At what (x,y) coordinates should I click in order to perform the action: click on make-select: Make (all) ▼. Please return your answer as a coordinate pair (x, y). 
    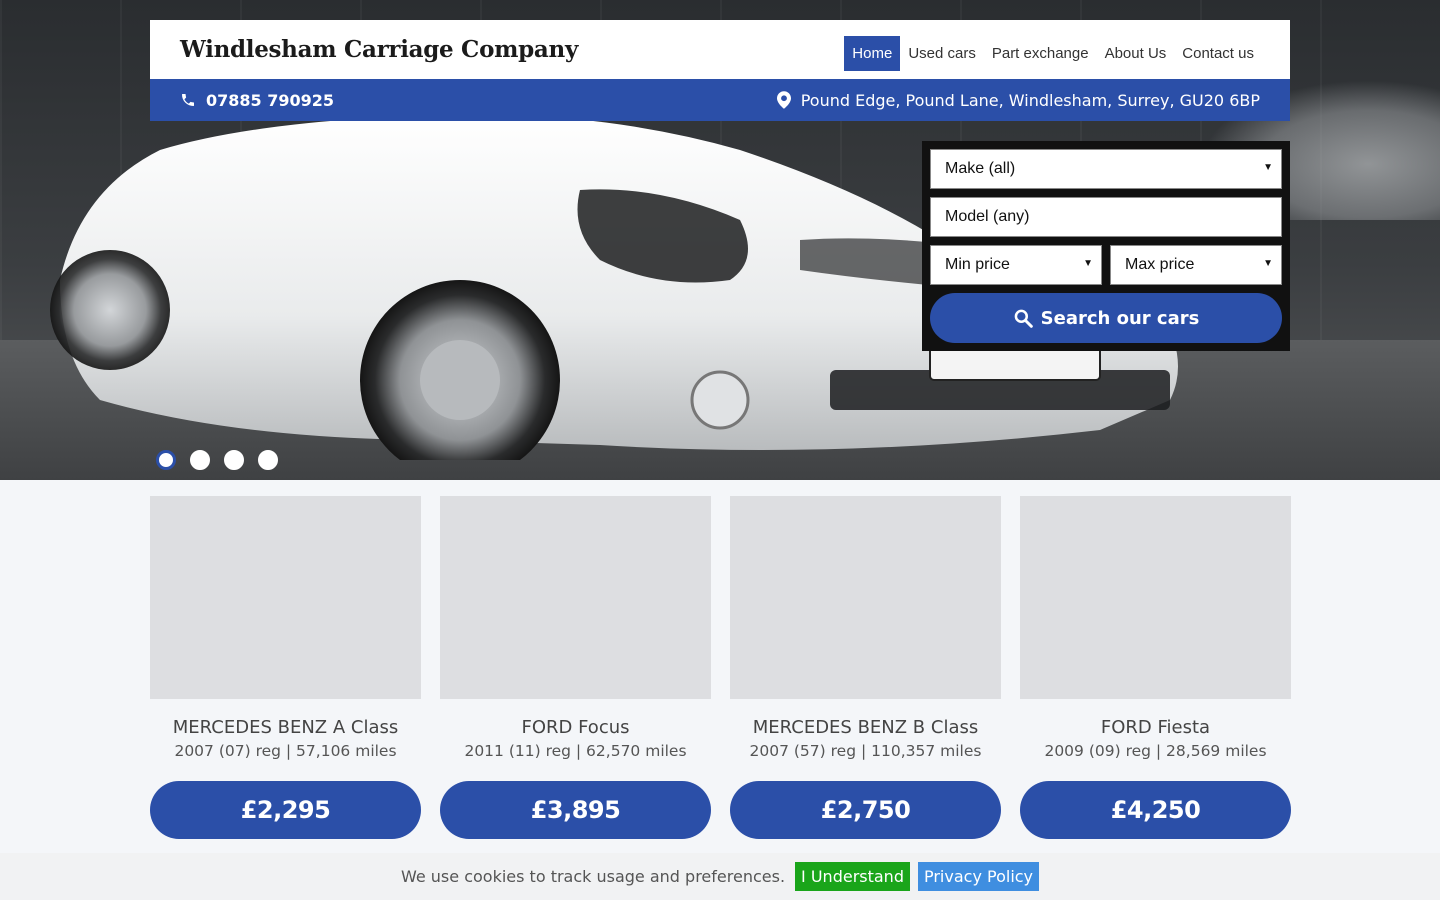
    Looking at the image, I should click on (1106, 169).